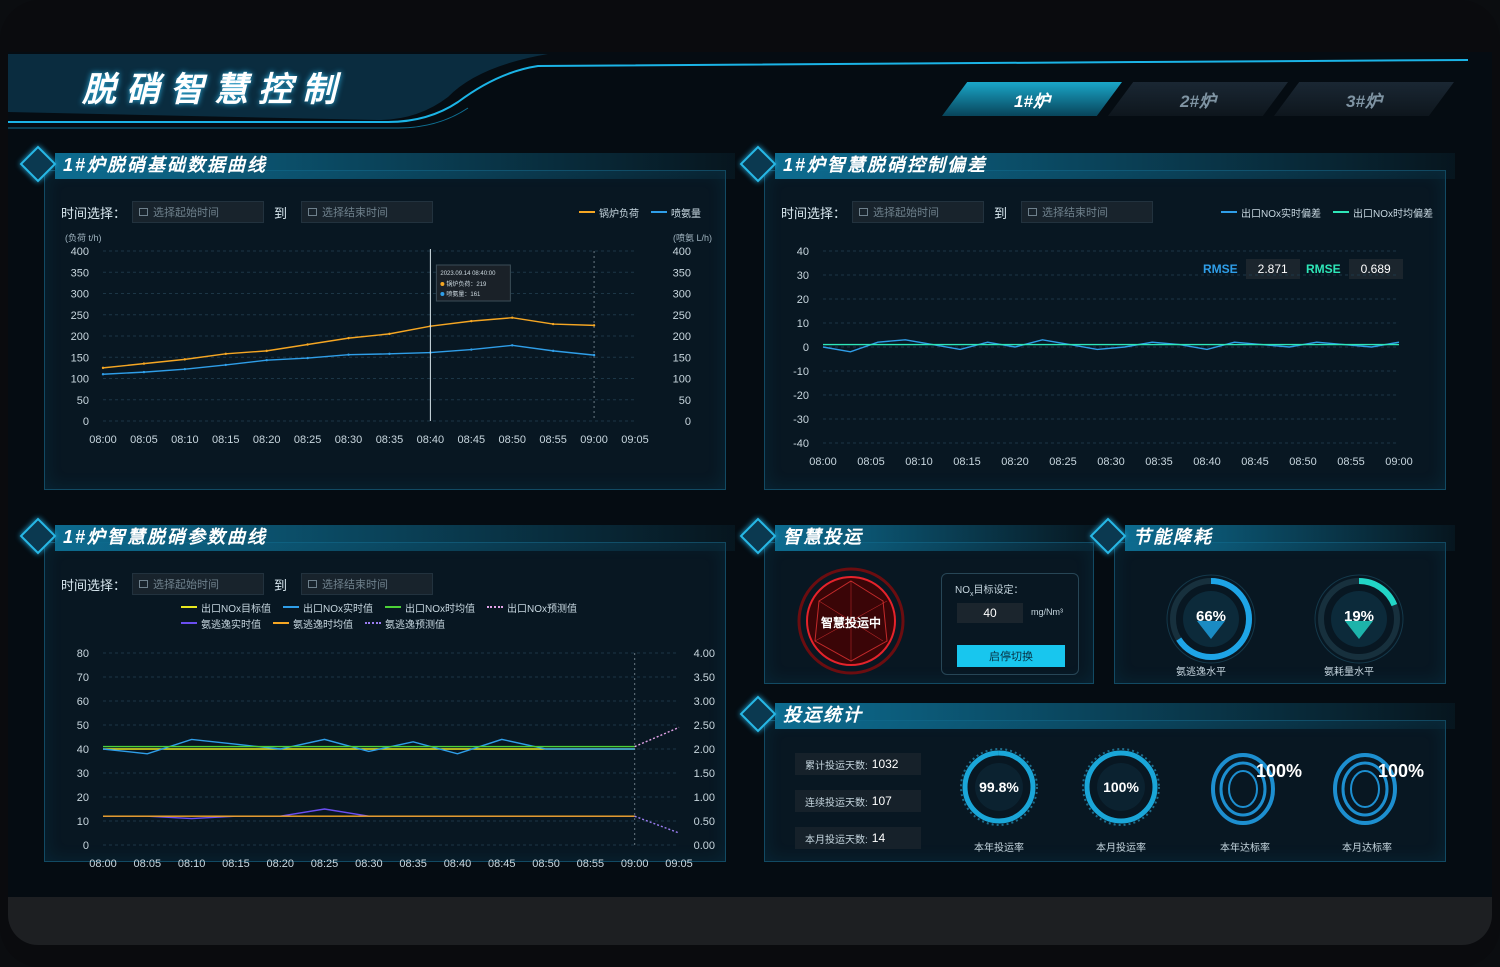 The image size is (1500, 967). What do you see at coordinates (704, 822) in the screenshot?
I see `y-tick-label-right: 0.50` at bounding box center [704, 822].